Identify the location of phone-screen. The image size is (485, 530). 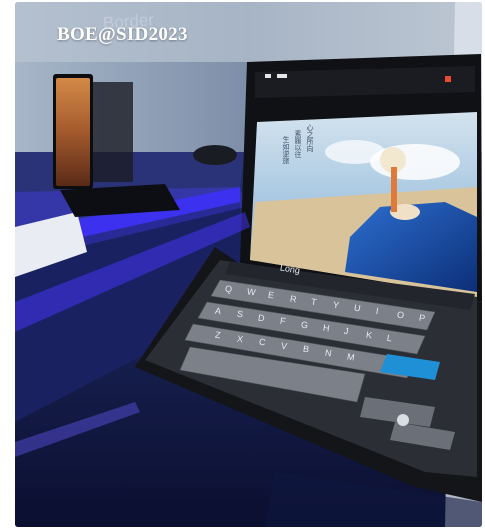
(73, 132).